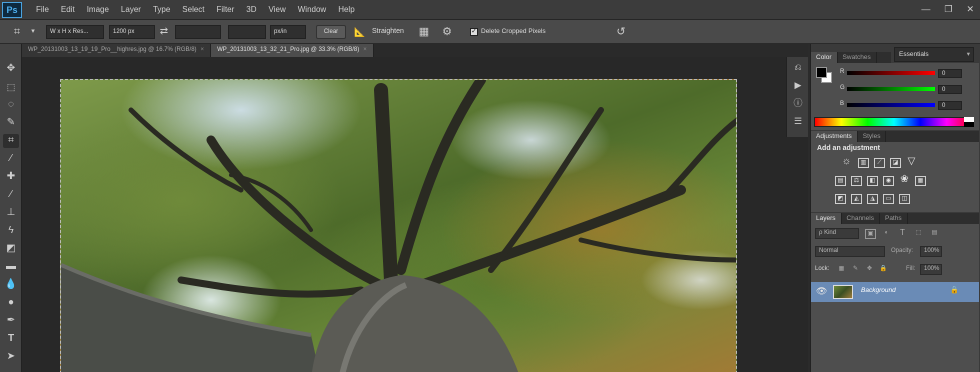 This screenshot has height=372, width=980. Describe the element at coordinates (970, 9) in the screenshot. I see `close-icon: ✕` at that location.